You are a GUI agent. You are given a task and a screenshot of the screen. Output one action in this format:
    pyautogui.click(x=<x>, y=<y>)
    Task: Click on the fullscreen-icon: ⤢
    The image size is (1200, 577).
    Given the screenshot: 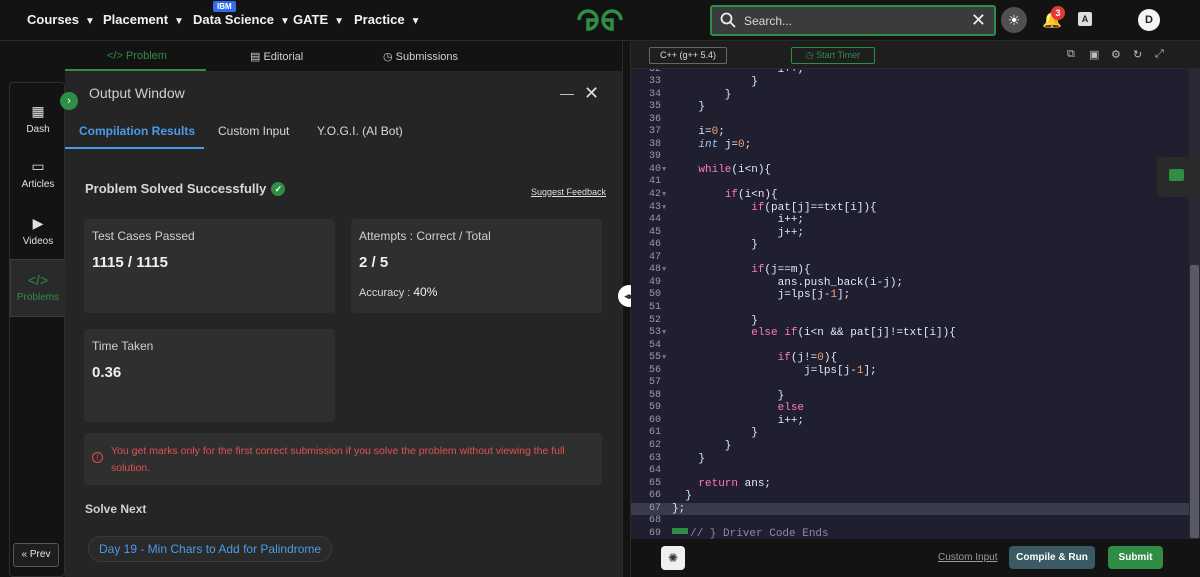 What is the action you would take?
    pyautogui.click(x=1159, y=54)
    